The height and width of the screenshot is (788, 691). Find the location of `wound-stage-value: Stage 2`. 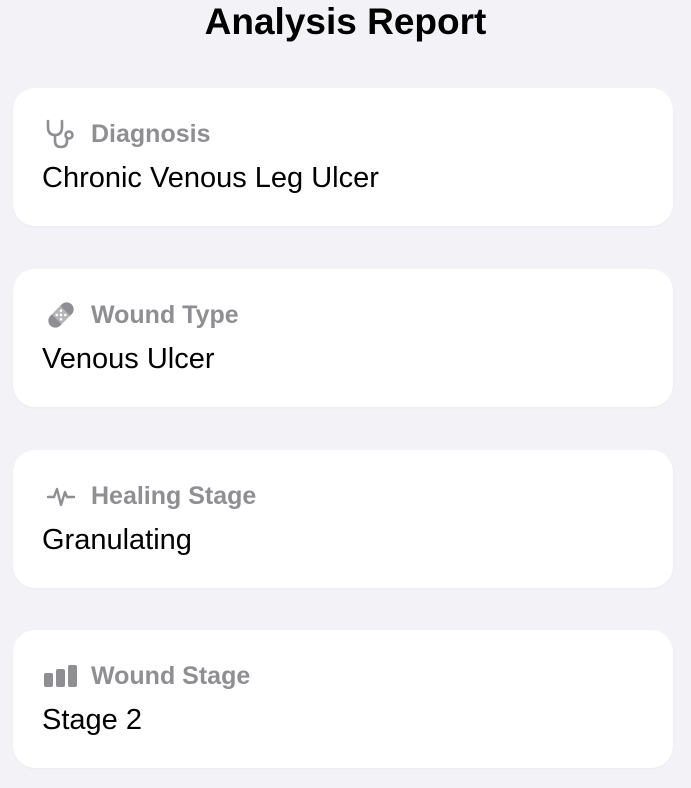

wound-stage-value: Stage 2 is located at coordinates (92, 720).